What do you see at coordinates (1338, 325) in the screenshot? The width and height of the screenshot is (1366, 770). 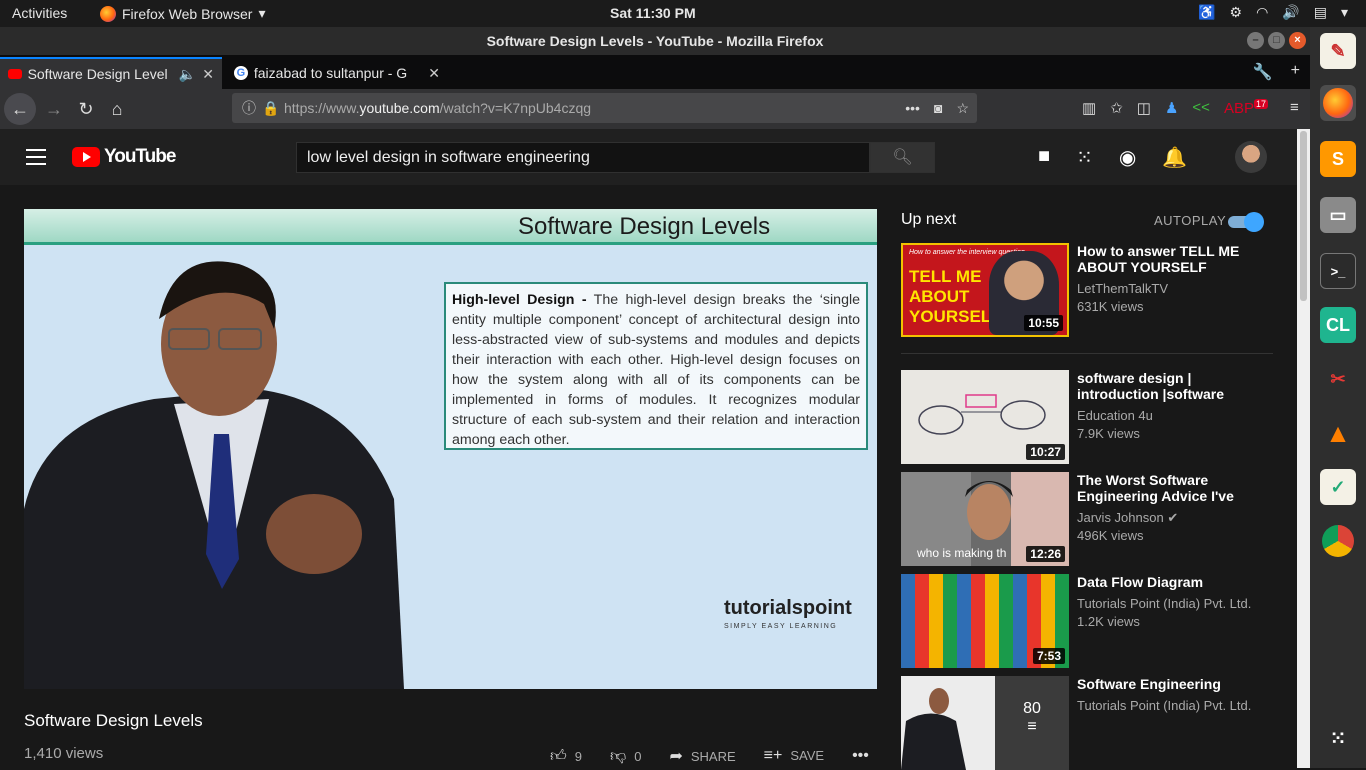 I see `clion-icon: CL` at bounding box center [1338, 325].